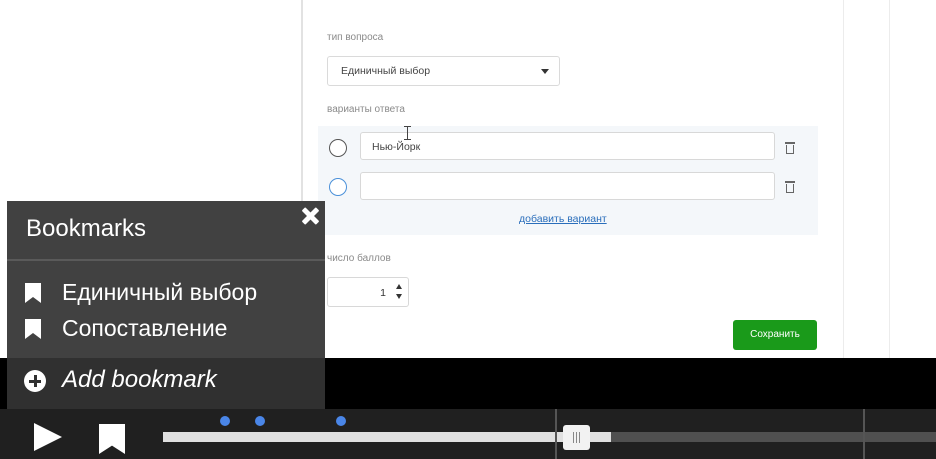 Image resolution: width=936 pixels, height=459 pixels. Describe the element at coordinates (889, 179) in the screenshot. I see `far-right-divider` at that location.